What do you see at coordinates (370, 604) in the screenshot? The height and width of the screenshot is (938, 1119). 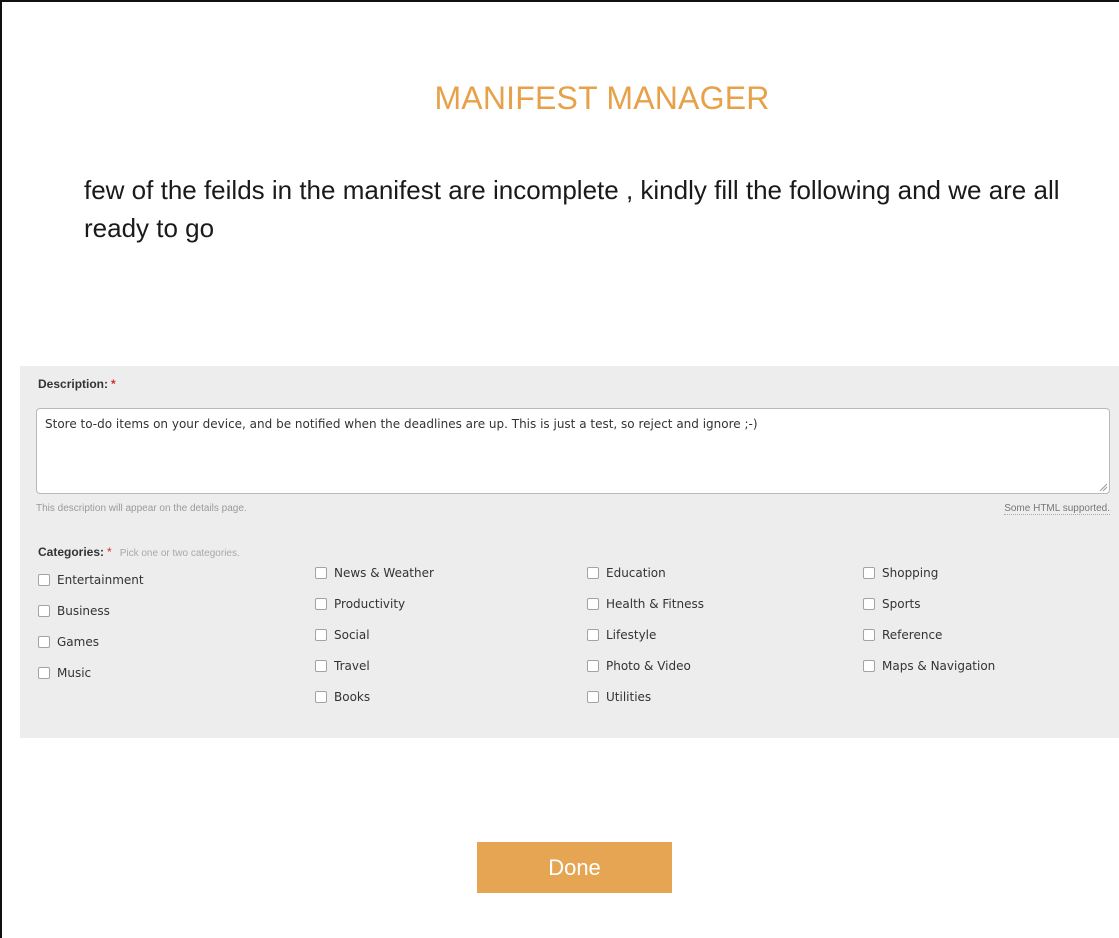 I see `category-label: Productivity` at bounding box center [370, 604].